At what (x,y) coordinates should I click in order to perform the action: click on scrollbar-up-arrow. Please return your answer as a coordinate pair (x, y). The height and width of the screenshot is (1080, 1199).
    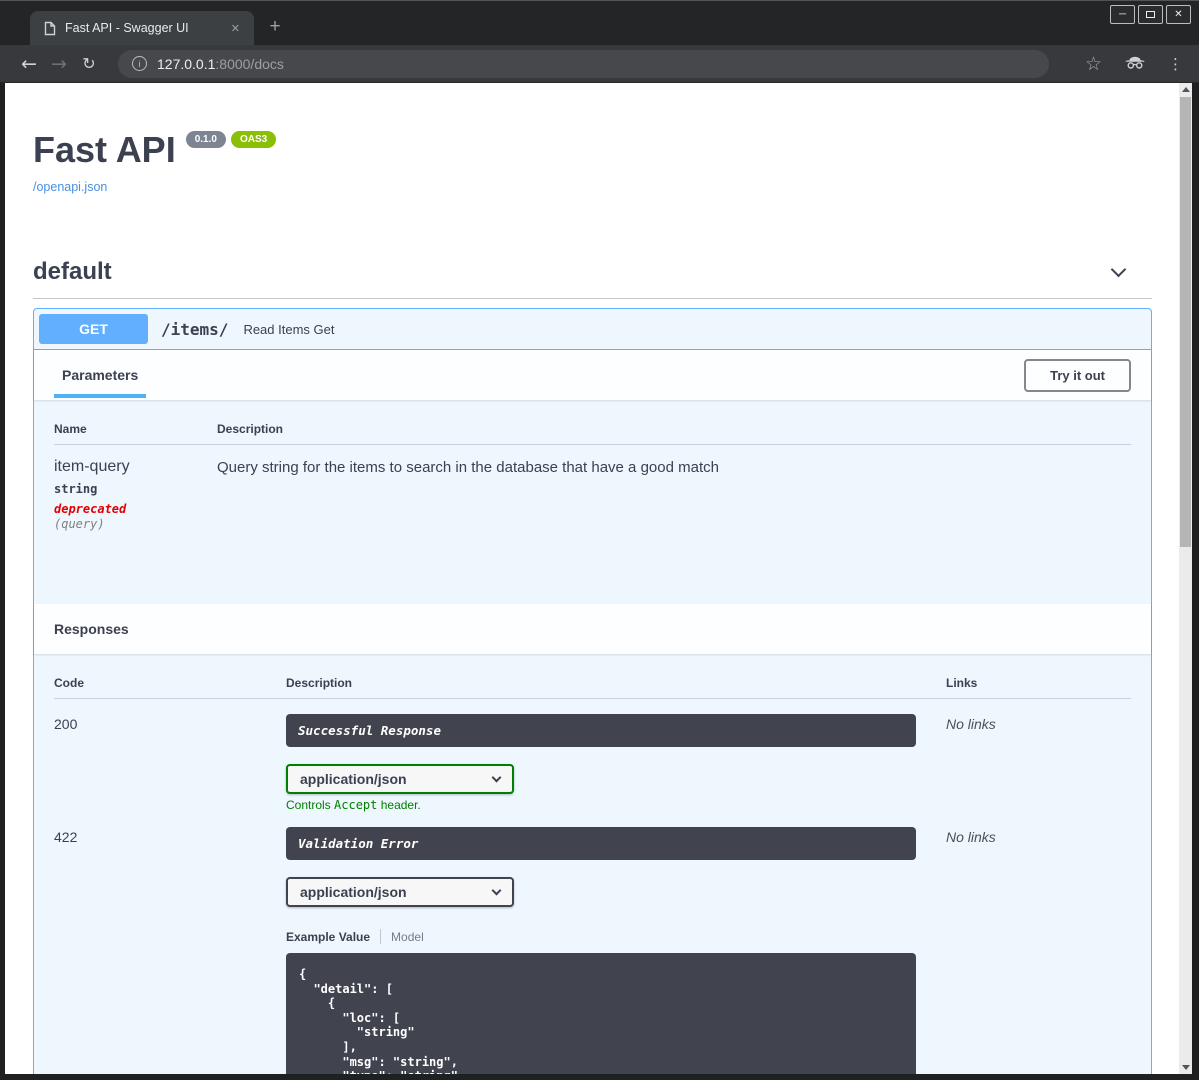
    Looking at the image, I should click on (1185, 89).